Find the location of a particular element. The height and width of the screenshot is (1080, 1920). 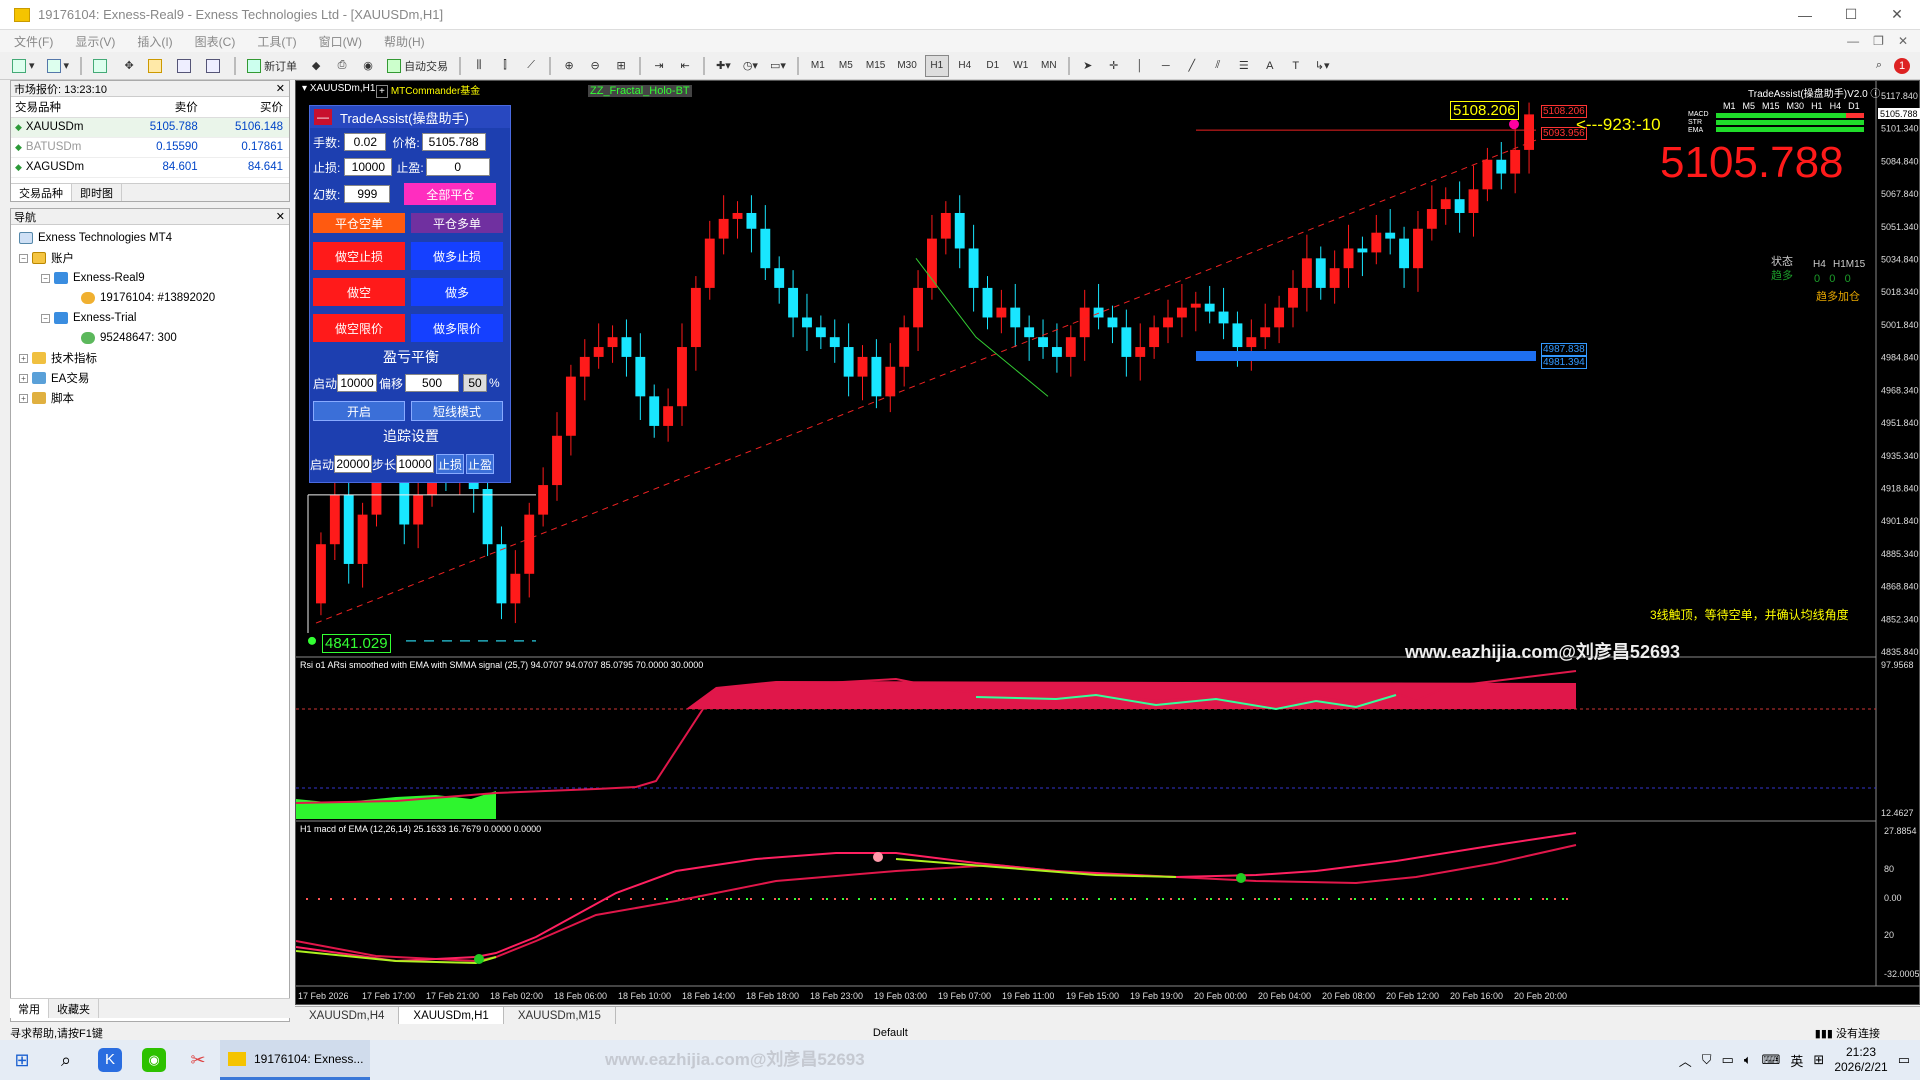

tab-common: 常用 is located at coordinates (29, 1008).